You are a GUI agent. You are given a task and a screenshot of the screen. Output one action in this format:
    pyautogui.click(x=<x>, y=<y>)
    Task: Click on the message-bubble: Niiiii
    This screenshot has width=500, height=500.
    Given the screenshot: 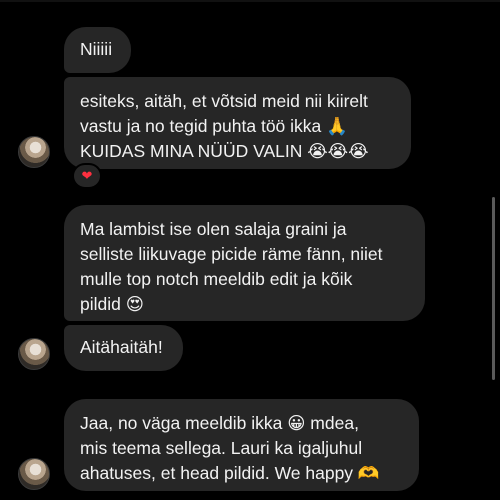 What is the action you would take?
    pyautogui.click(x=97, y=50)
    